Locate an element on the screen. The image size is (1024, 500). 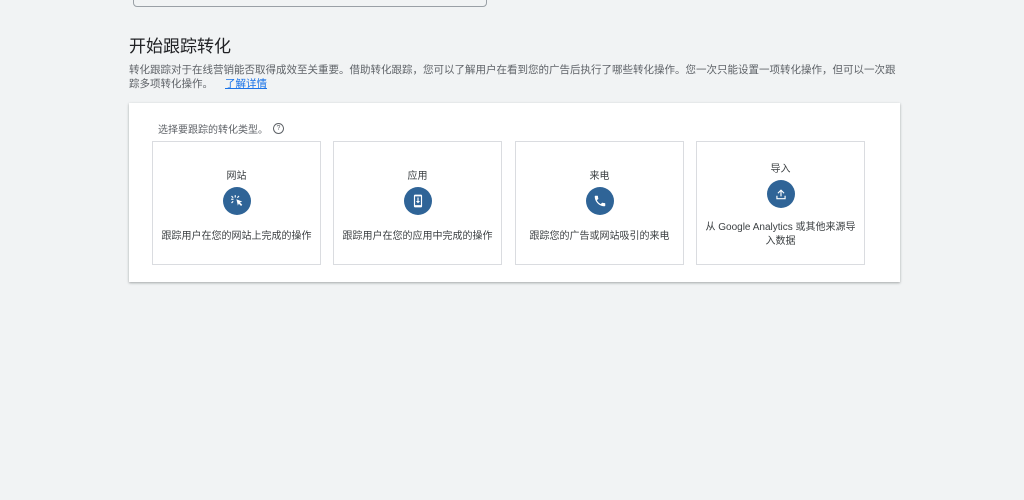
tile-description: 跟踪您的广告或网站吸引的来电 is located at coordinates (599, 236).